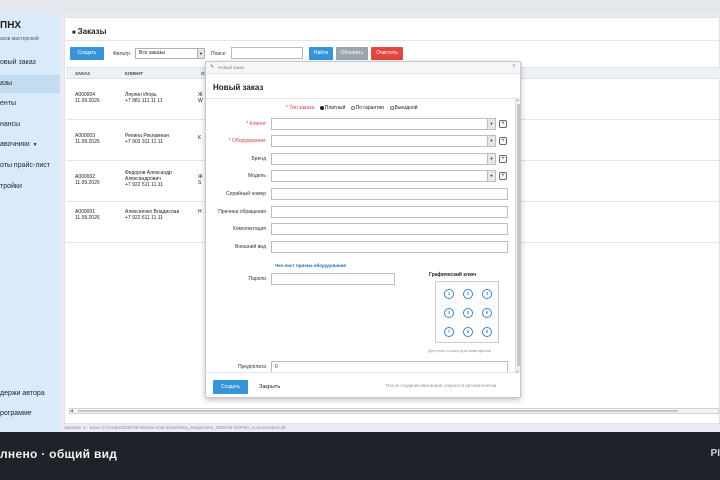 Image resolution: width=720 pixels, height=480 pixels. What do you see at coordinates (503, 176) in the screenshot?
I see `add-model-icon: +` at bounding box center [503, 176].